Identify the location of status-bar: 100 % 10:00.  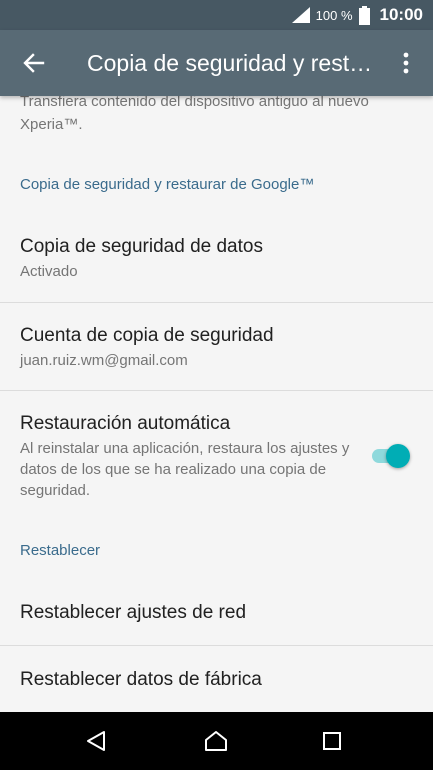
(216, 15).